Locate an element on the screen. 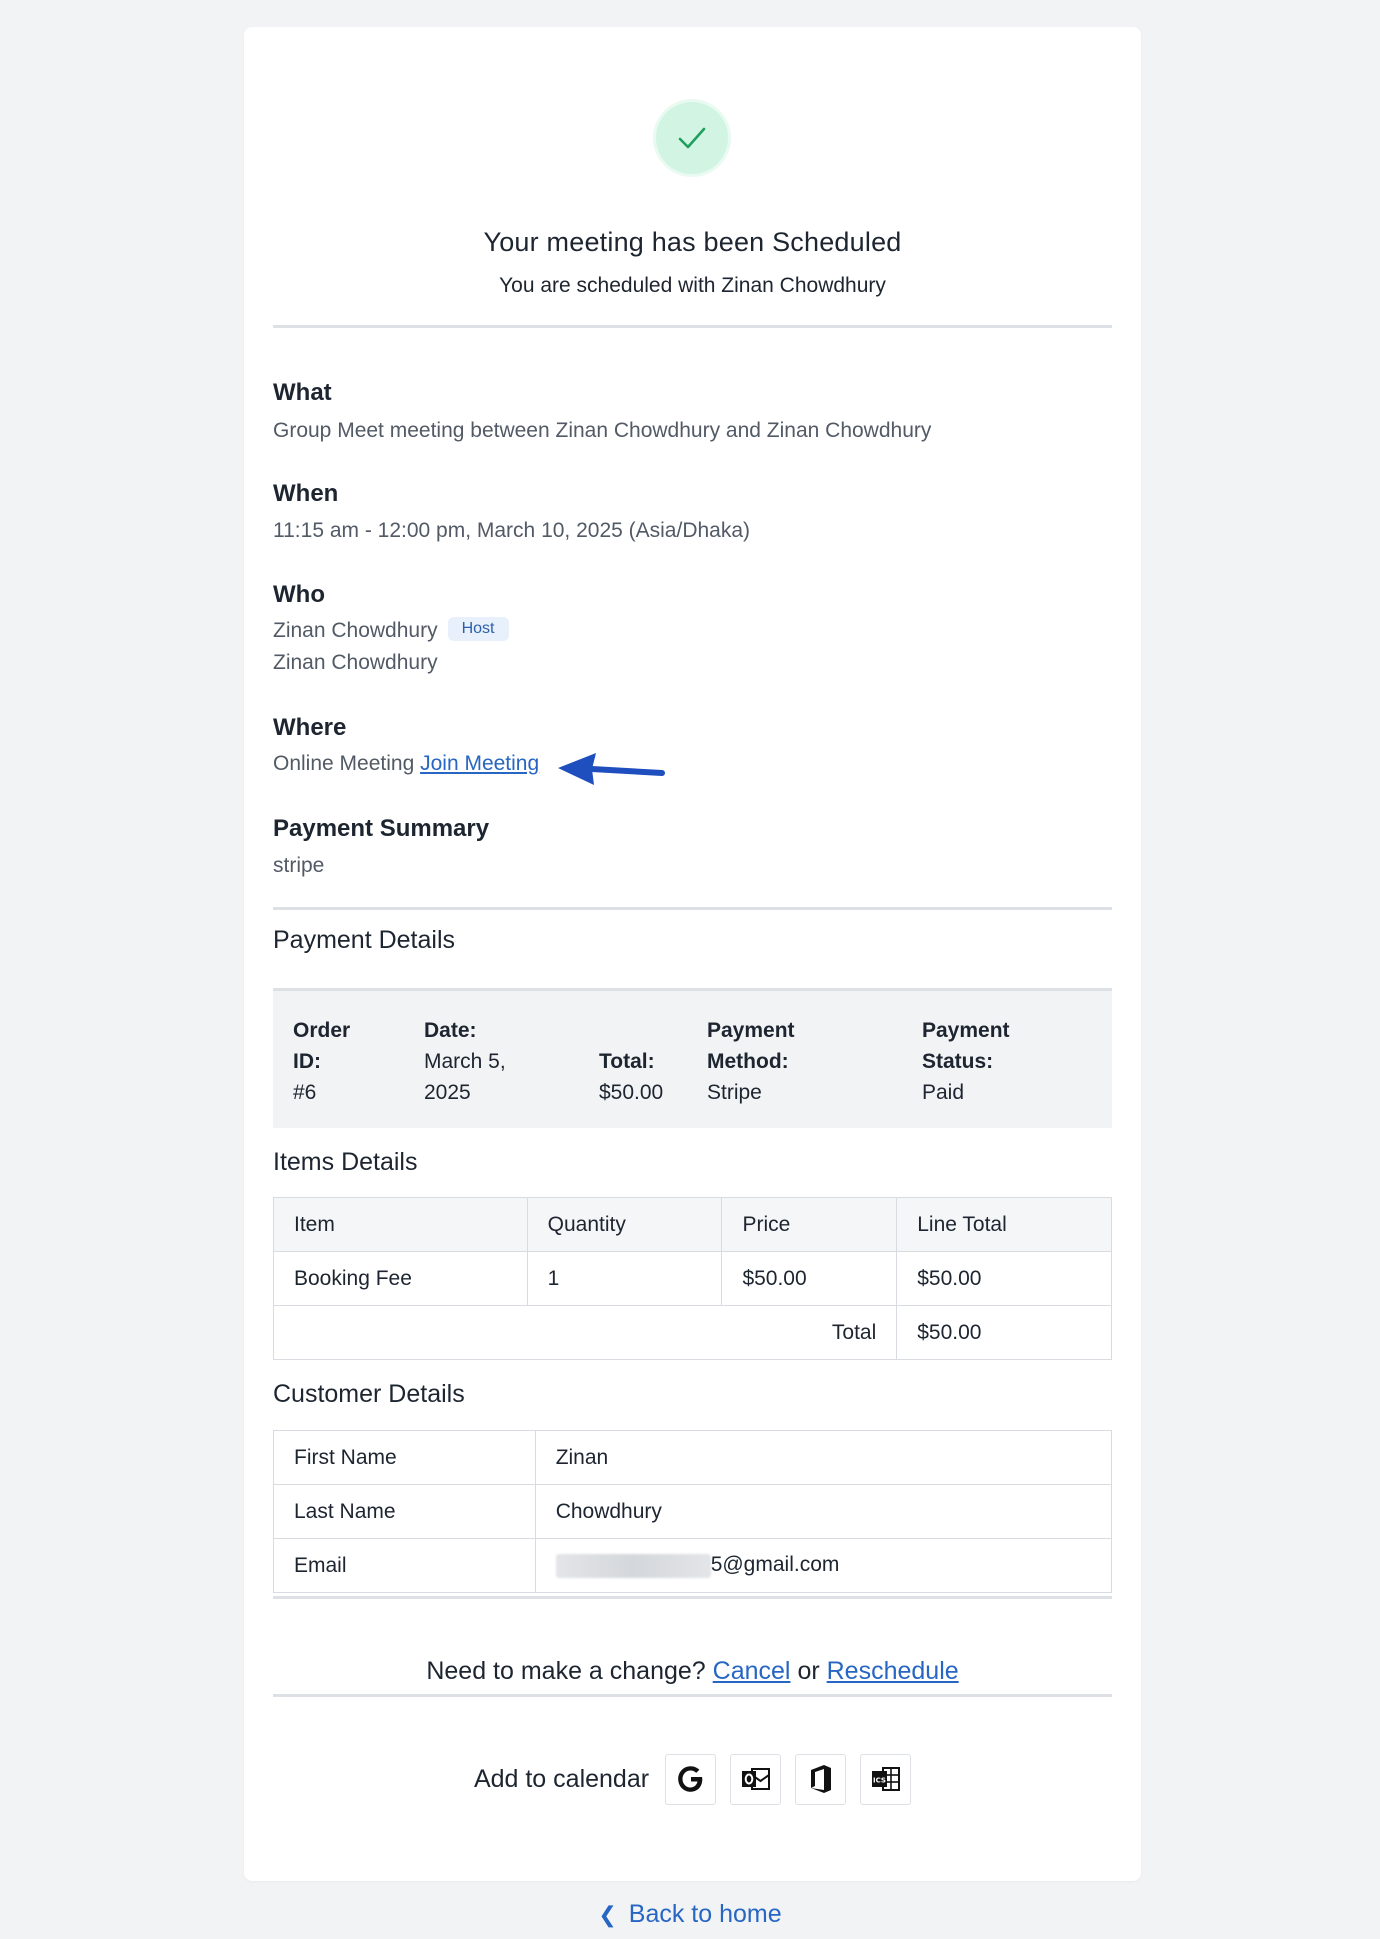  when-label: When is located at coordinates (306, 493).